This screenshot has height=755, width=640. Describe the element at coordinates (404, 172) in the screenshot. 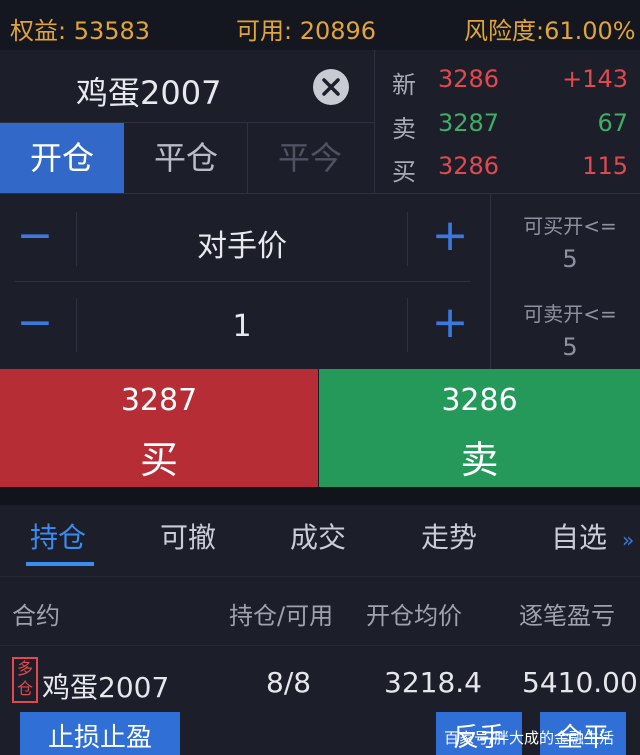

I see `quote-label: 买` at that location.